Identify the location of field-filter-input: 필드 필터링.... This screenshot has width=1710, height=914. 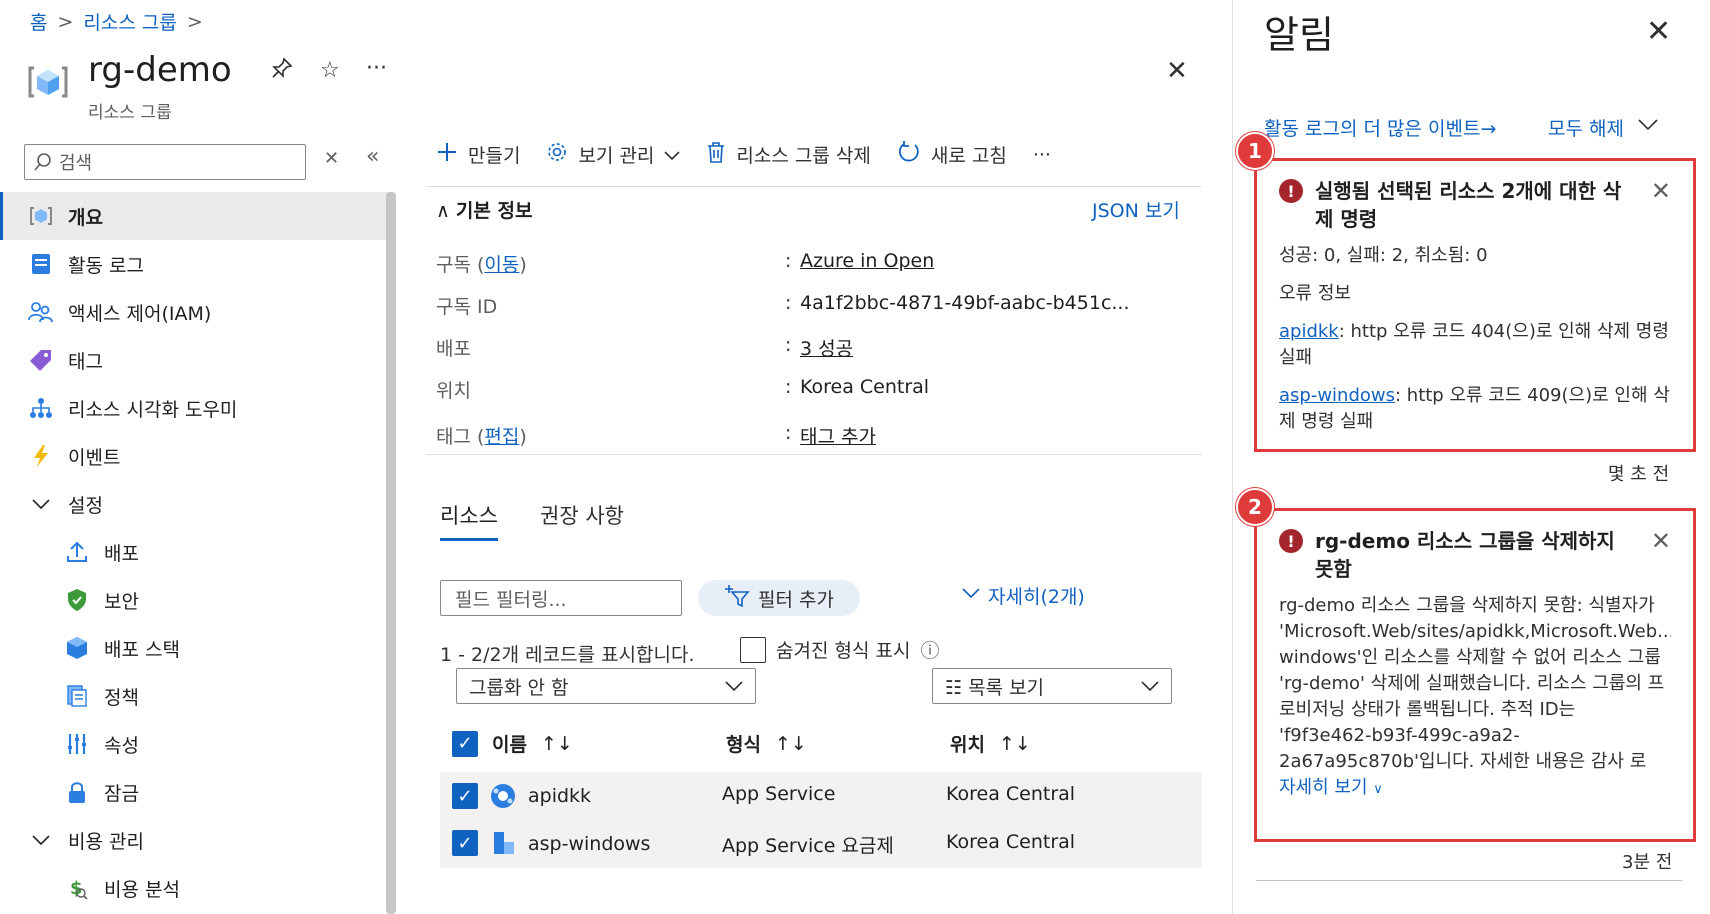
(561, 598).